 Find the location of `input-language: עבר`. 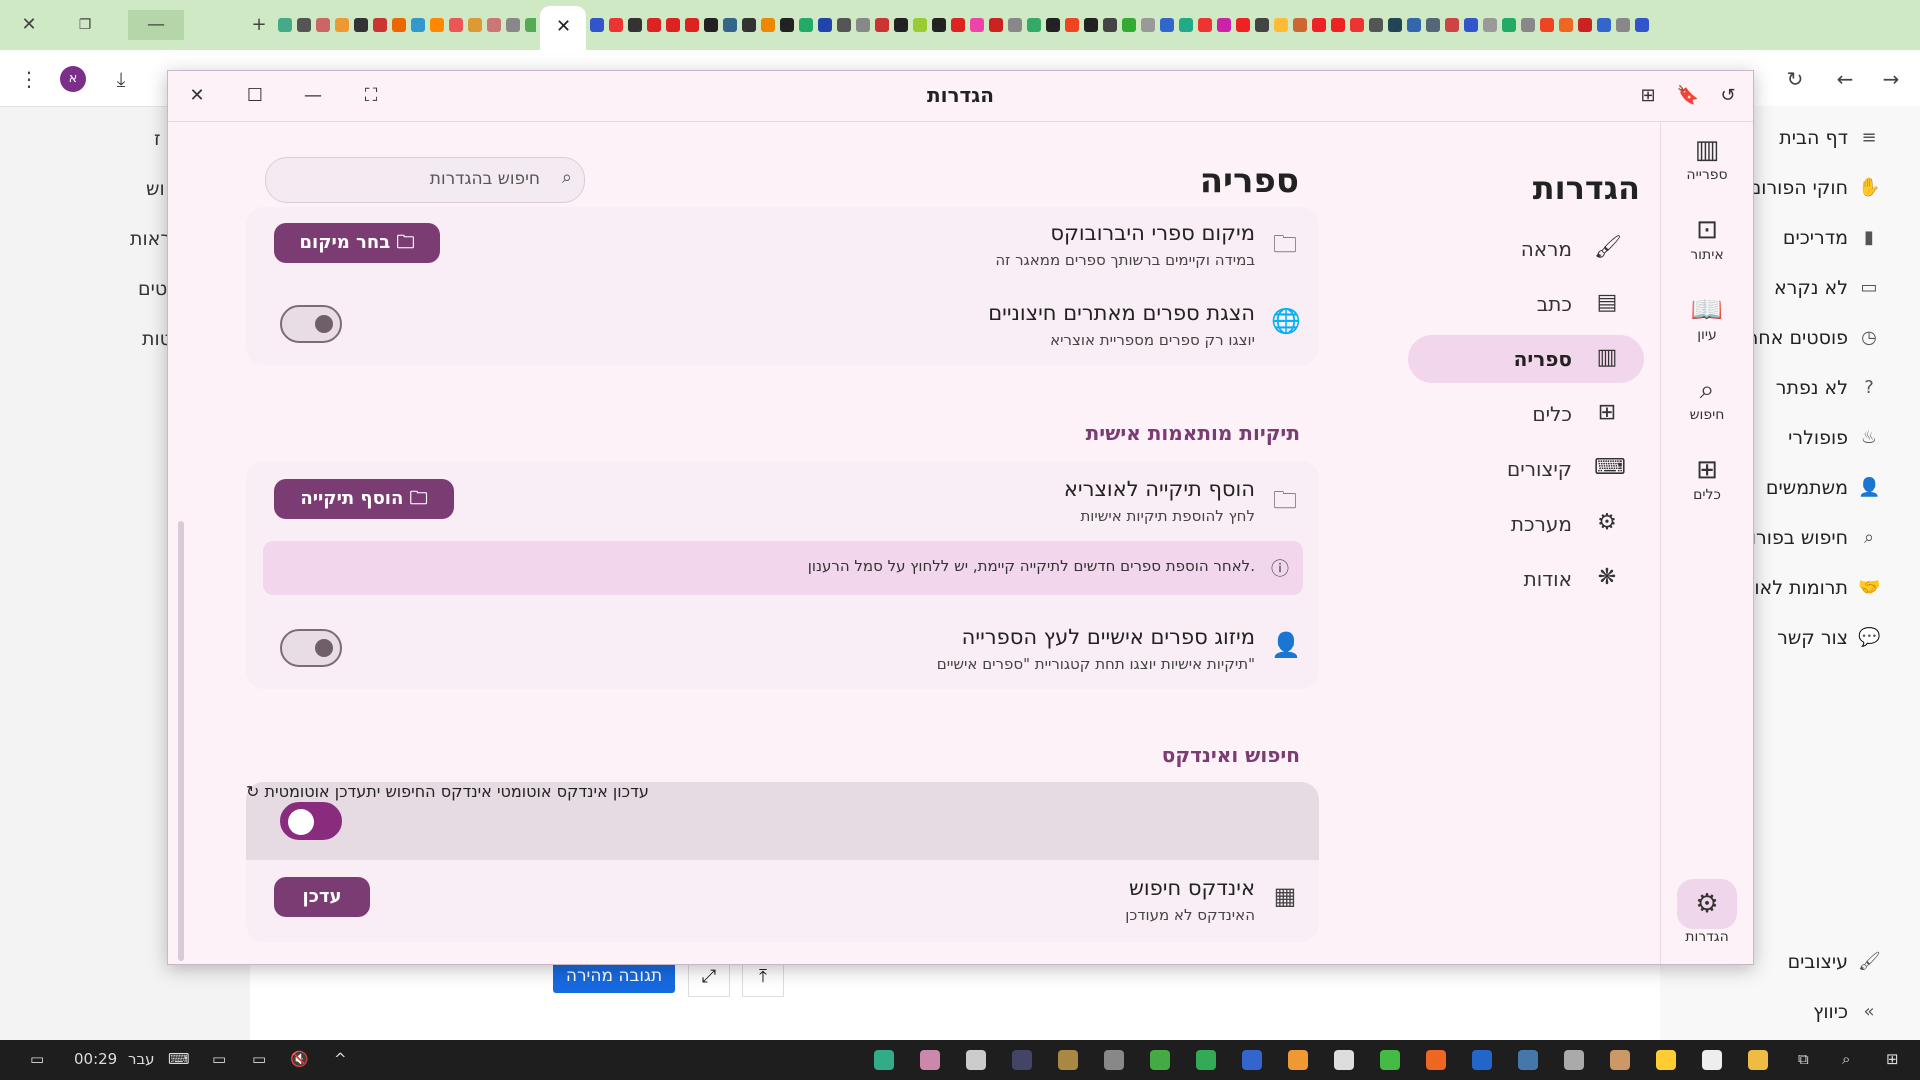

input-language: עבר is located at coordinates (141, 1059).